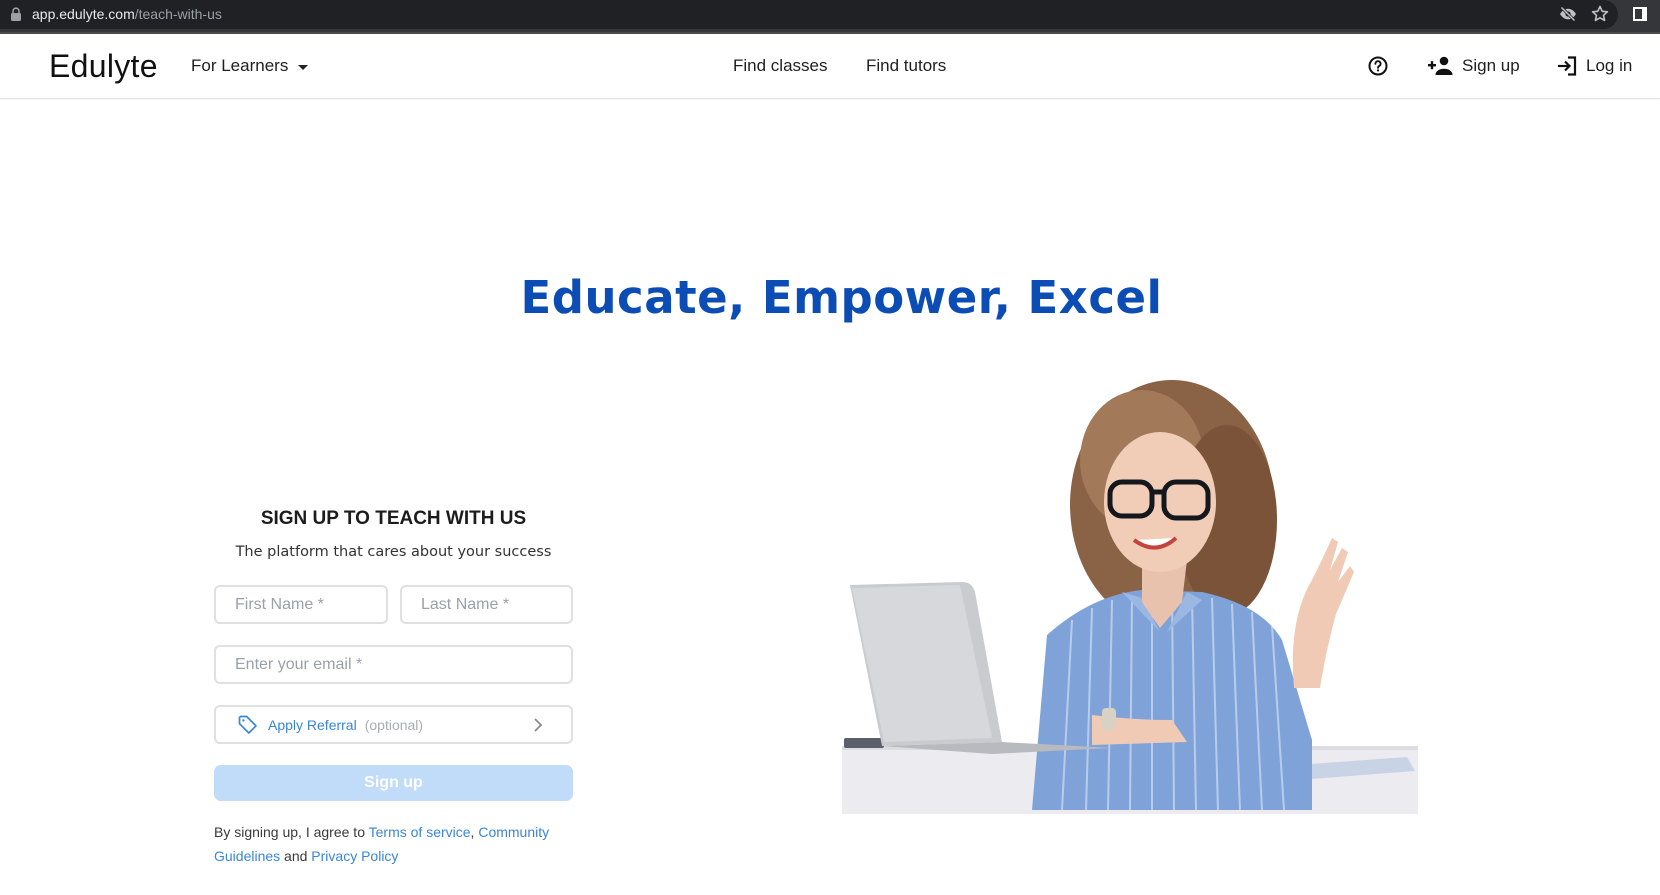 The image size is (1660, 895). I want to click on hero-title: Educate, Empower, Excel, so click(841, 297).